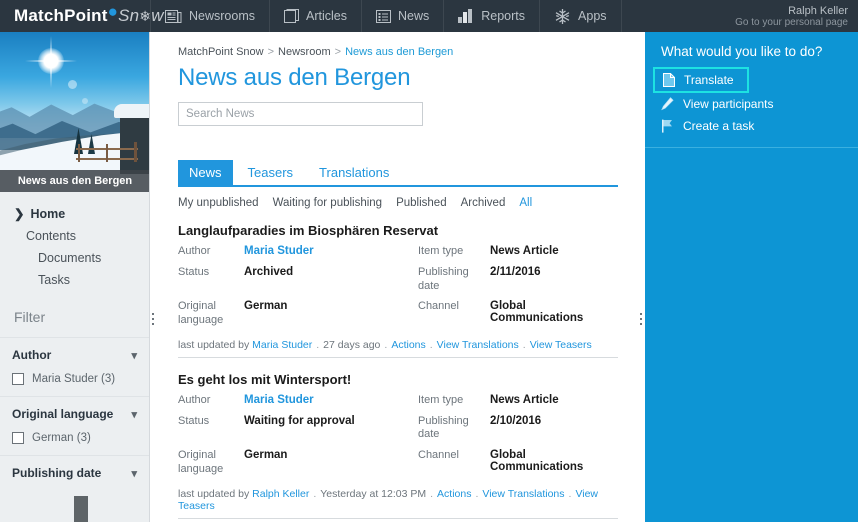 The image size is (858, 522). What do you see at coordinates (48, 213) in the screenshot?
I see `sidebar-item-label: Home` at bounding box center [48, 213].